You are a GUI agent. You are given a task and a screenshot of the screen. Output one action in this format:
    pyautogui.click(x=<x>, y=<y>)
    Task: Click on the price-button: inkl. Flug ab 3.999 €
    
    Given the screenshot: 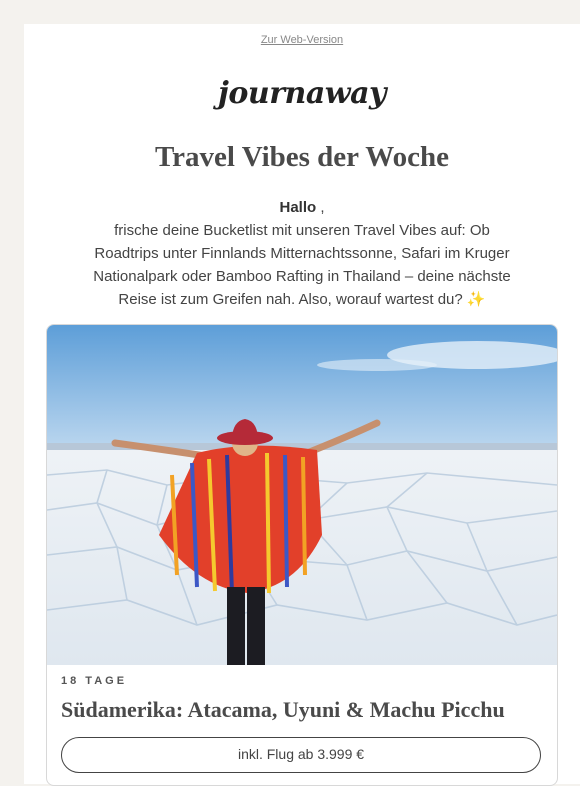 What is the action you would take?
    pyautogui.click(x=301, y=755)
    